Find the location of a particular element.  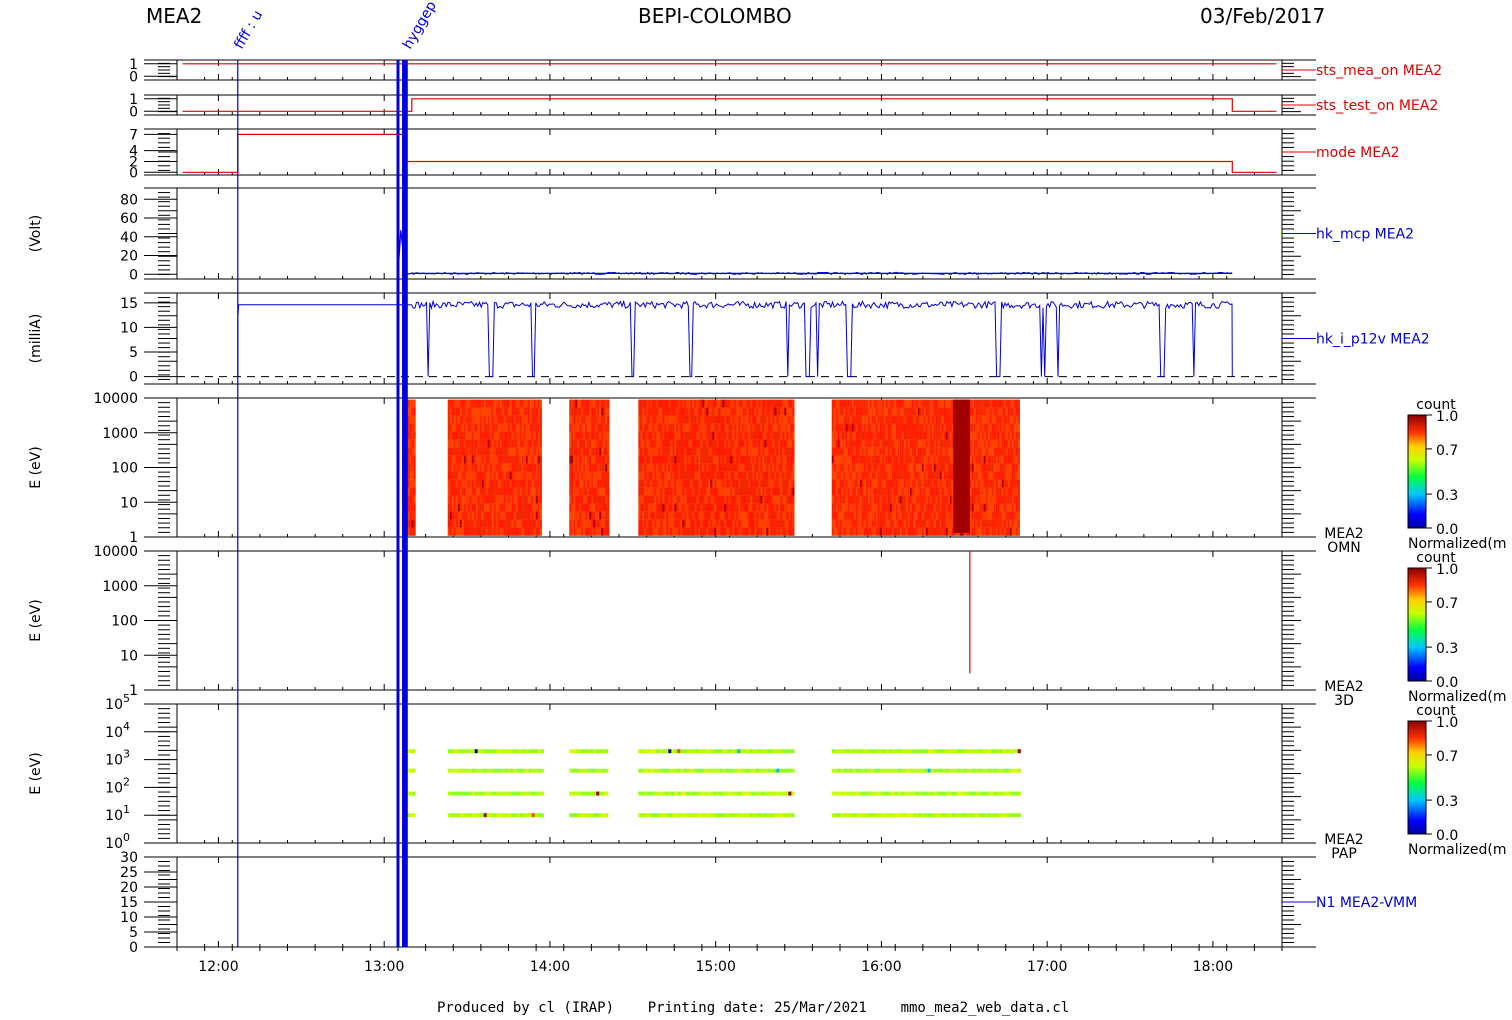

hk_mcp-ruler-marks is located at coordinates (729, 233).